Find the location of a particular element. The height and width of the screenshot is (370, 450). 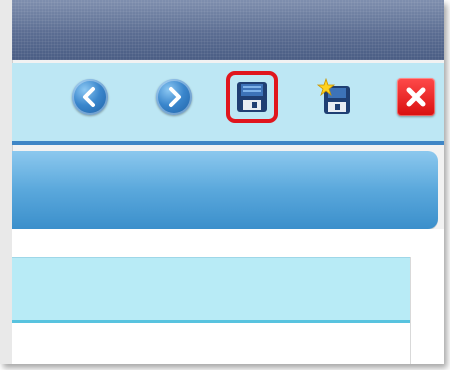

close-button is located at coordinates (416, 97).